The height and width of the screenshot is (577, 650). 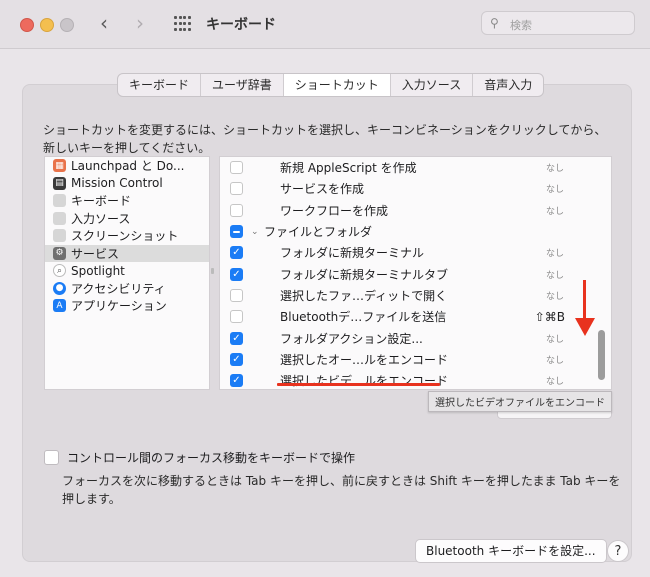 What do you see at coordinates (325, 24) in the screenshot?
I see `title-bar: ‹ › キーボード ⚲ 検索` at bounding box center [325, 24].